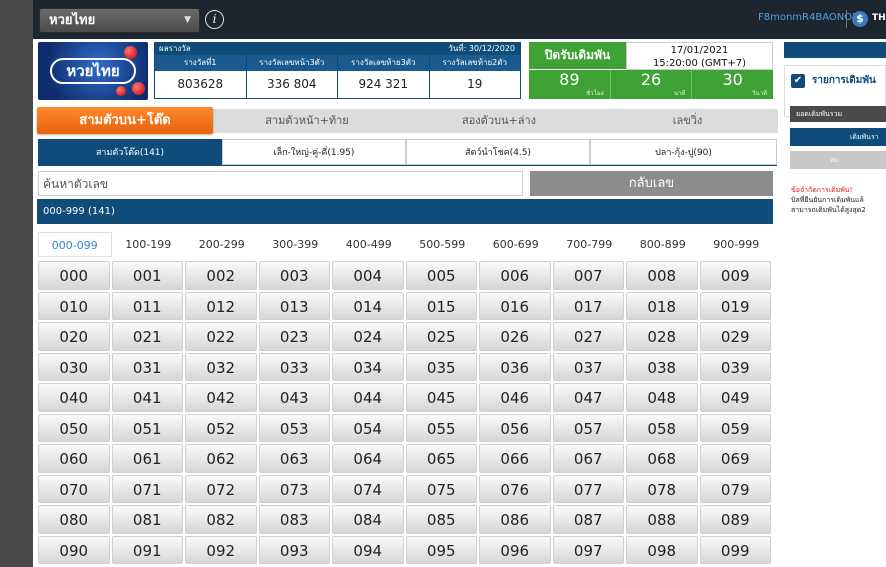 The image size is (886, 567). I want to click on number-button: 011, so click(147, 305).